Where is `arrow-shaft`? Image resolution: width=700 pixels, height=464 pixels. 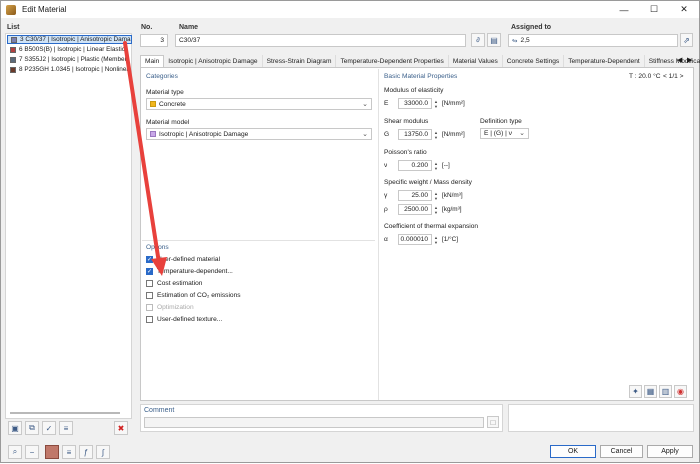 arrow-shaft is located at coordinates (142, 153).